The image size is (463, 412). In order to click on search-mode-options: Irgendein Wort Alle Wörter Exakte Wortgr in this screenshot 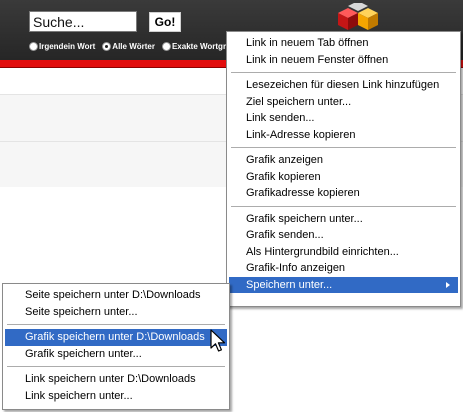, I will do `click(129, 46)`.